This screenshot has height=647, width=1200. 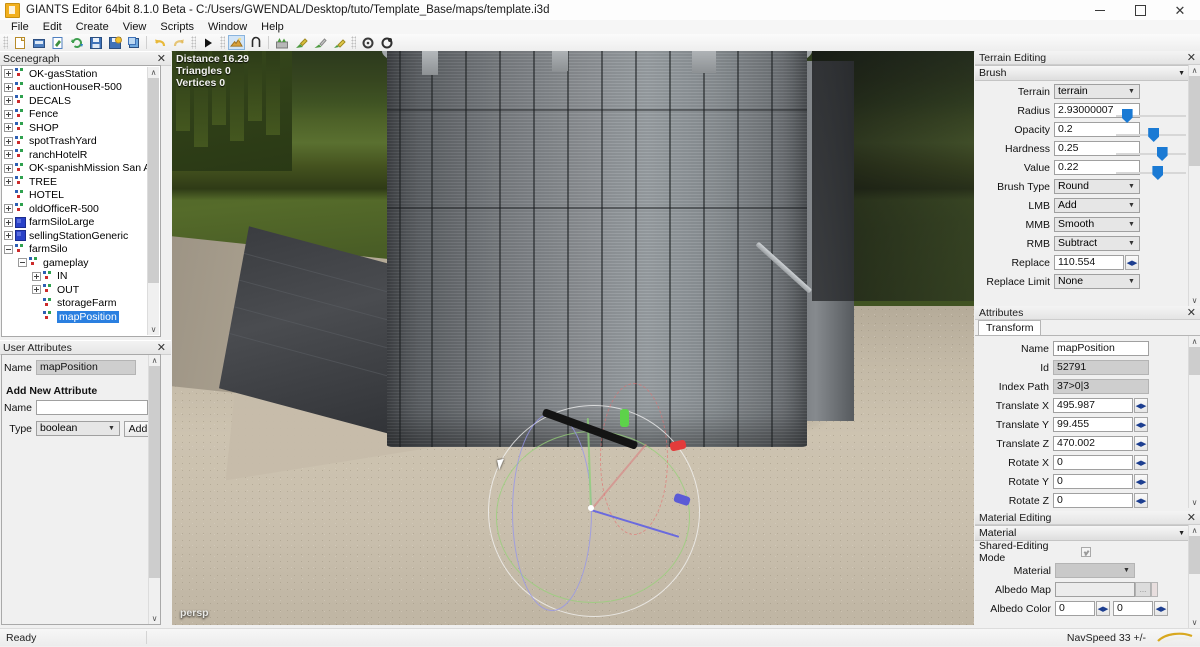 What do you see at coordinates (1194, 622) in the screenshot?
I see `me-scroll-down-icon: ∨` at bounding box center [1194, 622].